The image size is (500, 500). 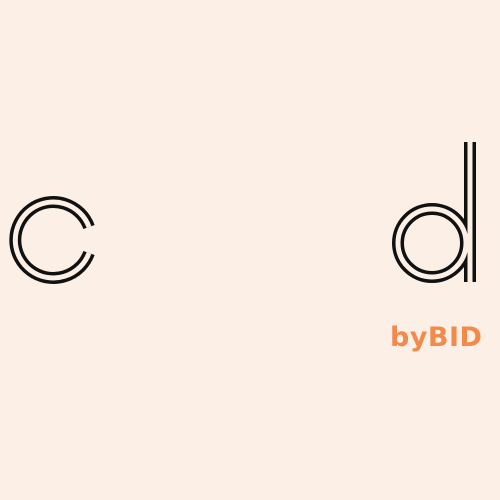 I want to click on letter-d-outline, so click(x=434, y=212).